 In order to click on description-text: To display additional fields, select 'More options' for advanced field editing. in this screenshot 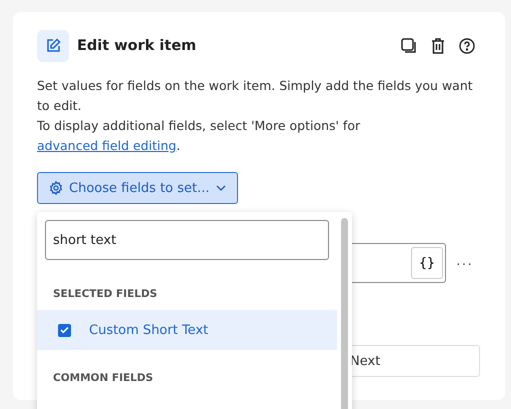, I will do `click(199, 136)`.